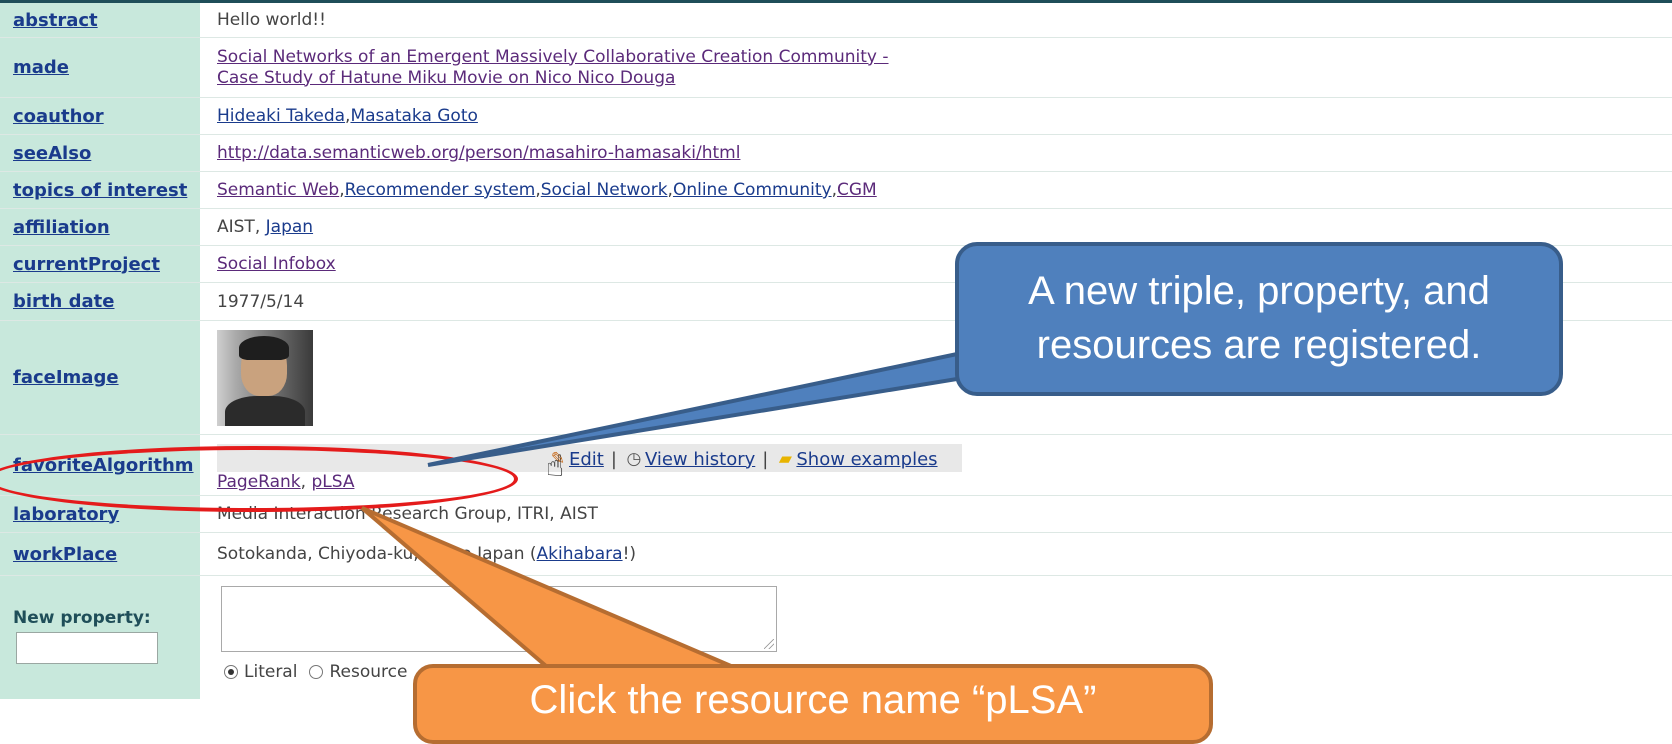 This screenshot has width=1672, height=744. I want to click on blue-callout-pointer, so click(714, 404).